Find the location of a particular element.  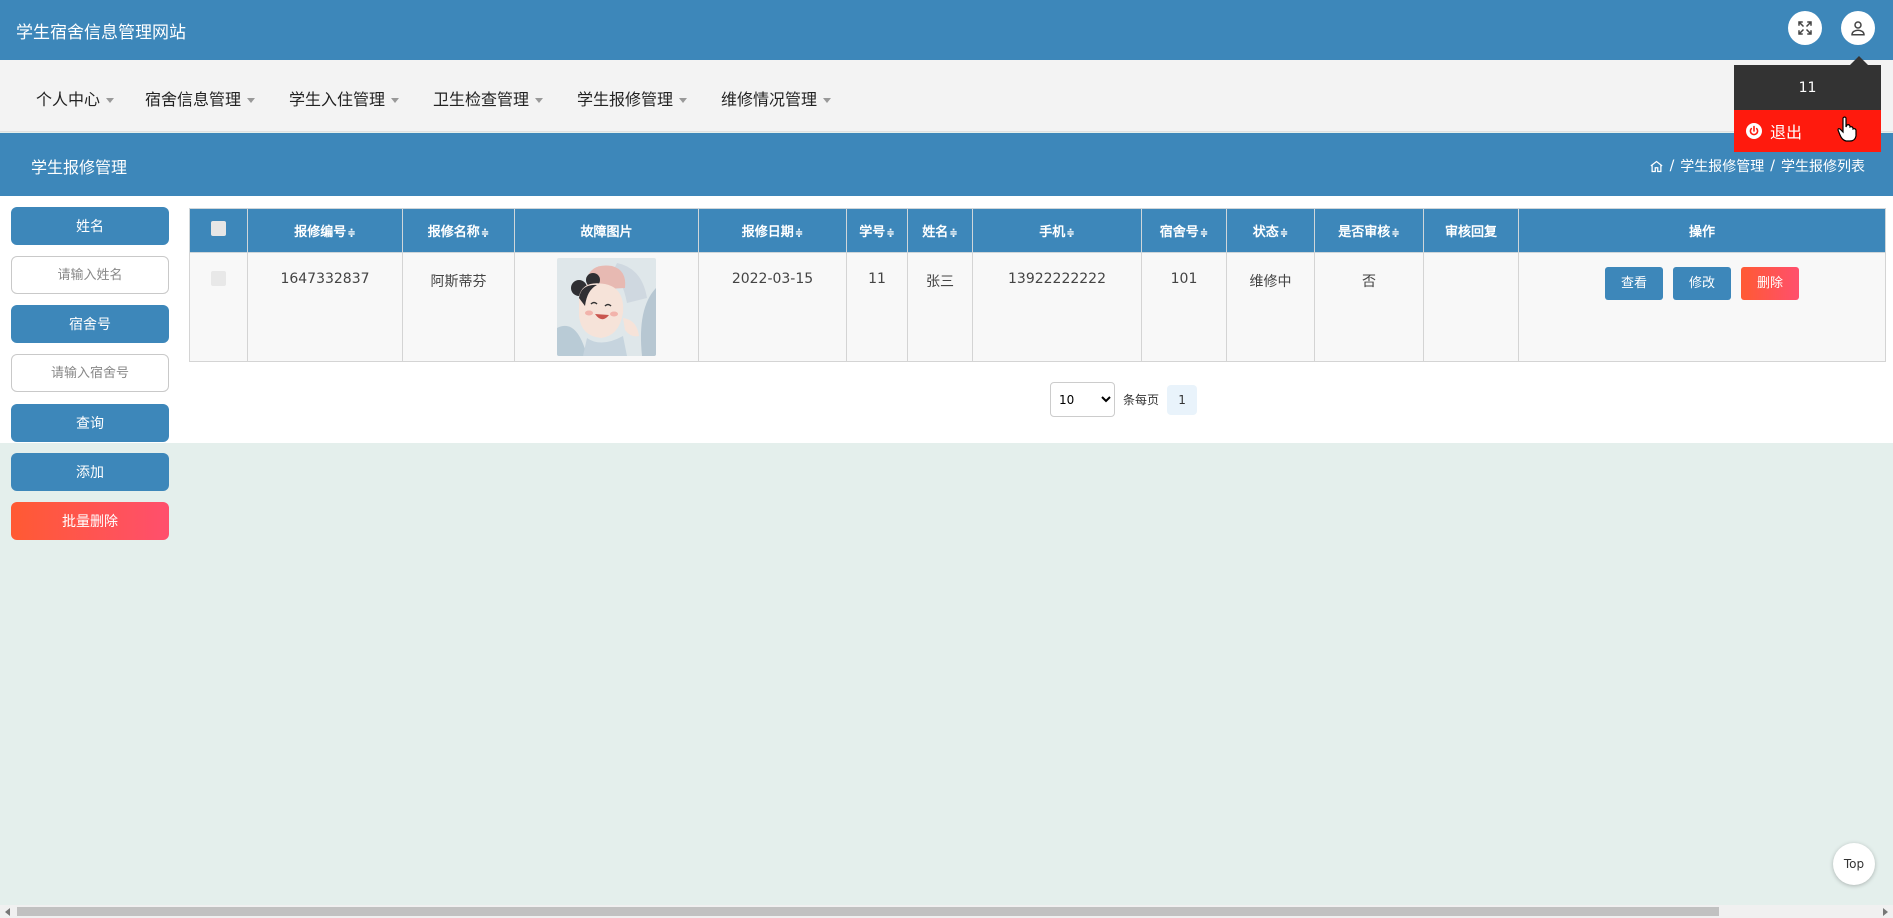

edit-button: 修改 is located at coordinates (1702, 283).